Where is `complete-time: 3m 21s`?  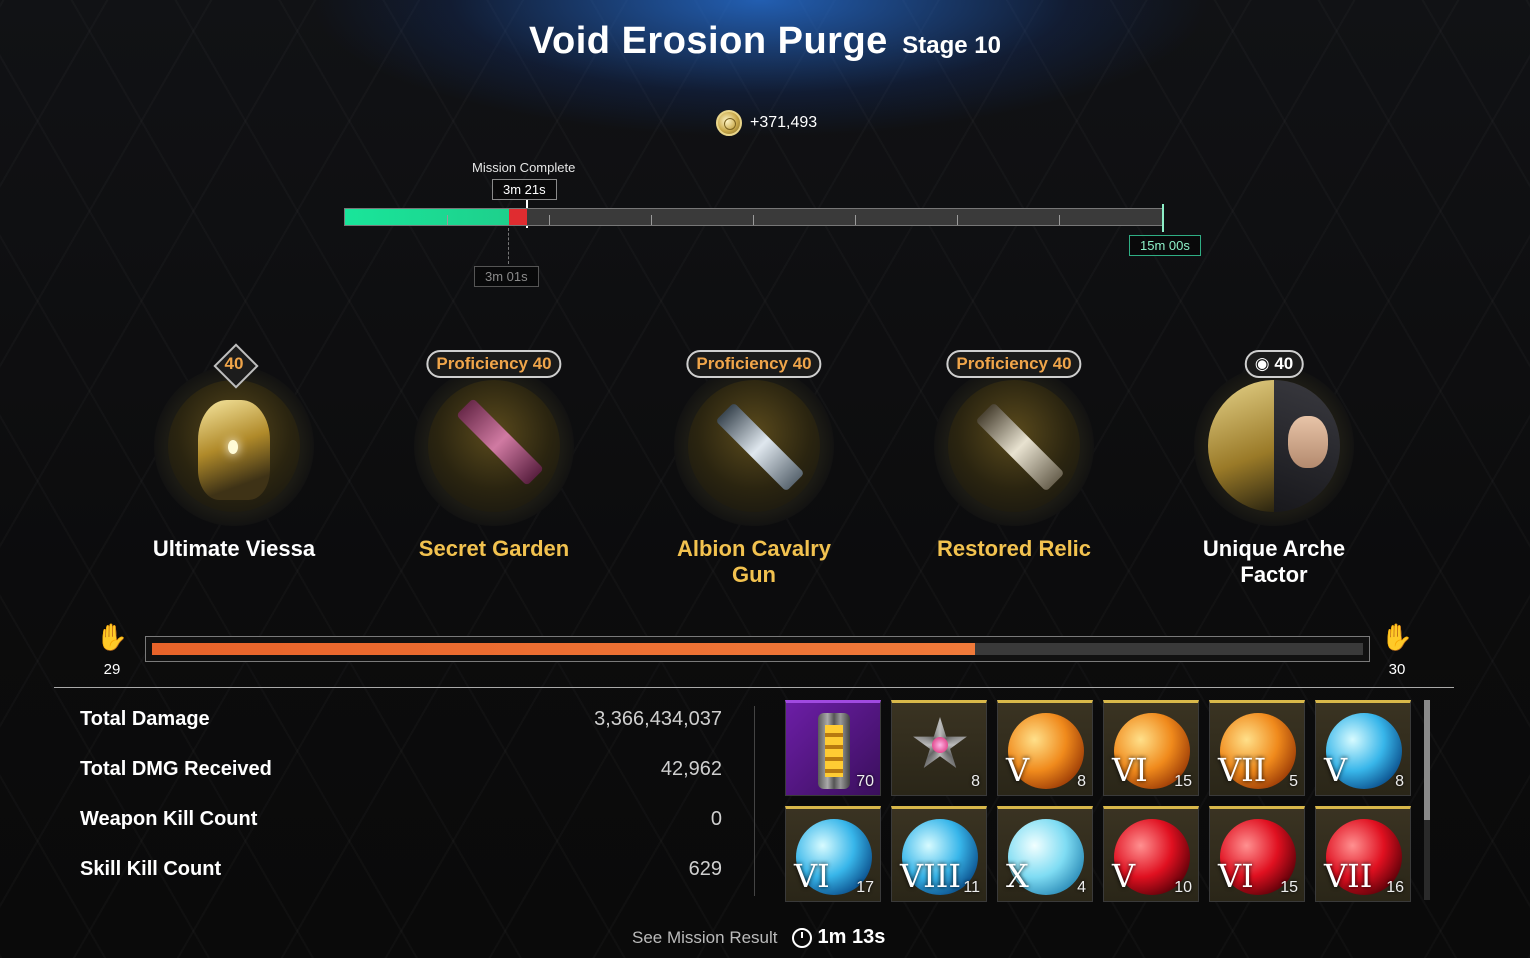 complete-time: 3m 21s is located at coordinates (524, 189).